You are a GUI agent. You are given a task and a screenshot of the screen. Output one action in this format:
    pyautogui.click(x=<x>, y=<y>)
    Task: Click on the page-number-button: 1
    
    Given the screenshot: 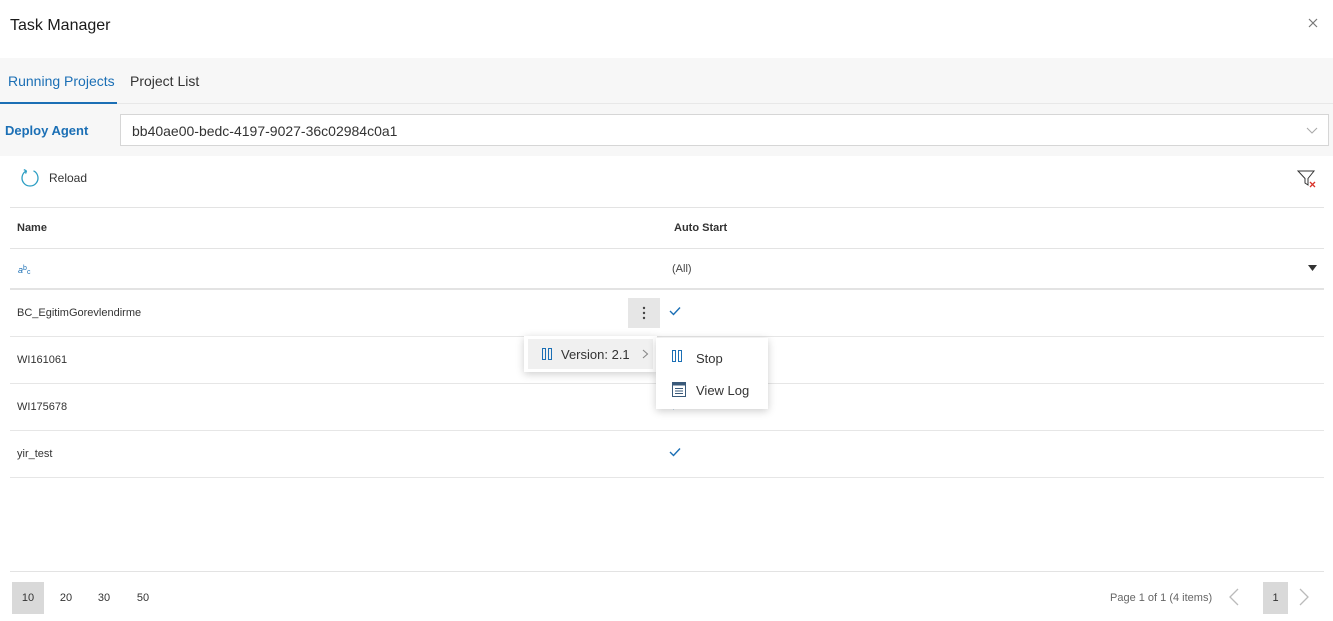 What is the action you would take?
    pyautogui.click(x=1275, y=598)
    